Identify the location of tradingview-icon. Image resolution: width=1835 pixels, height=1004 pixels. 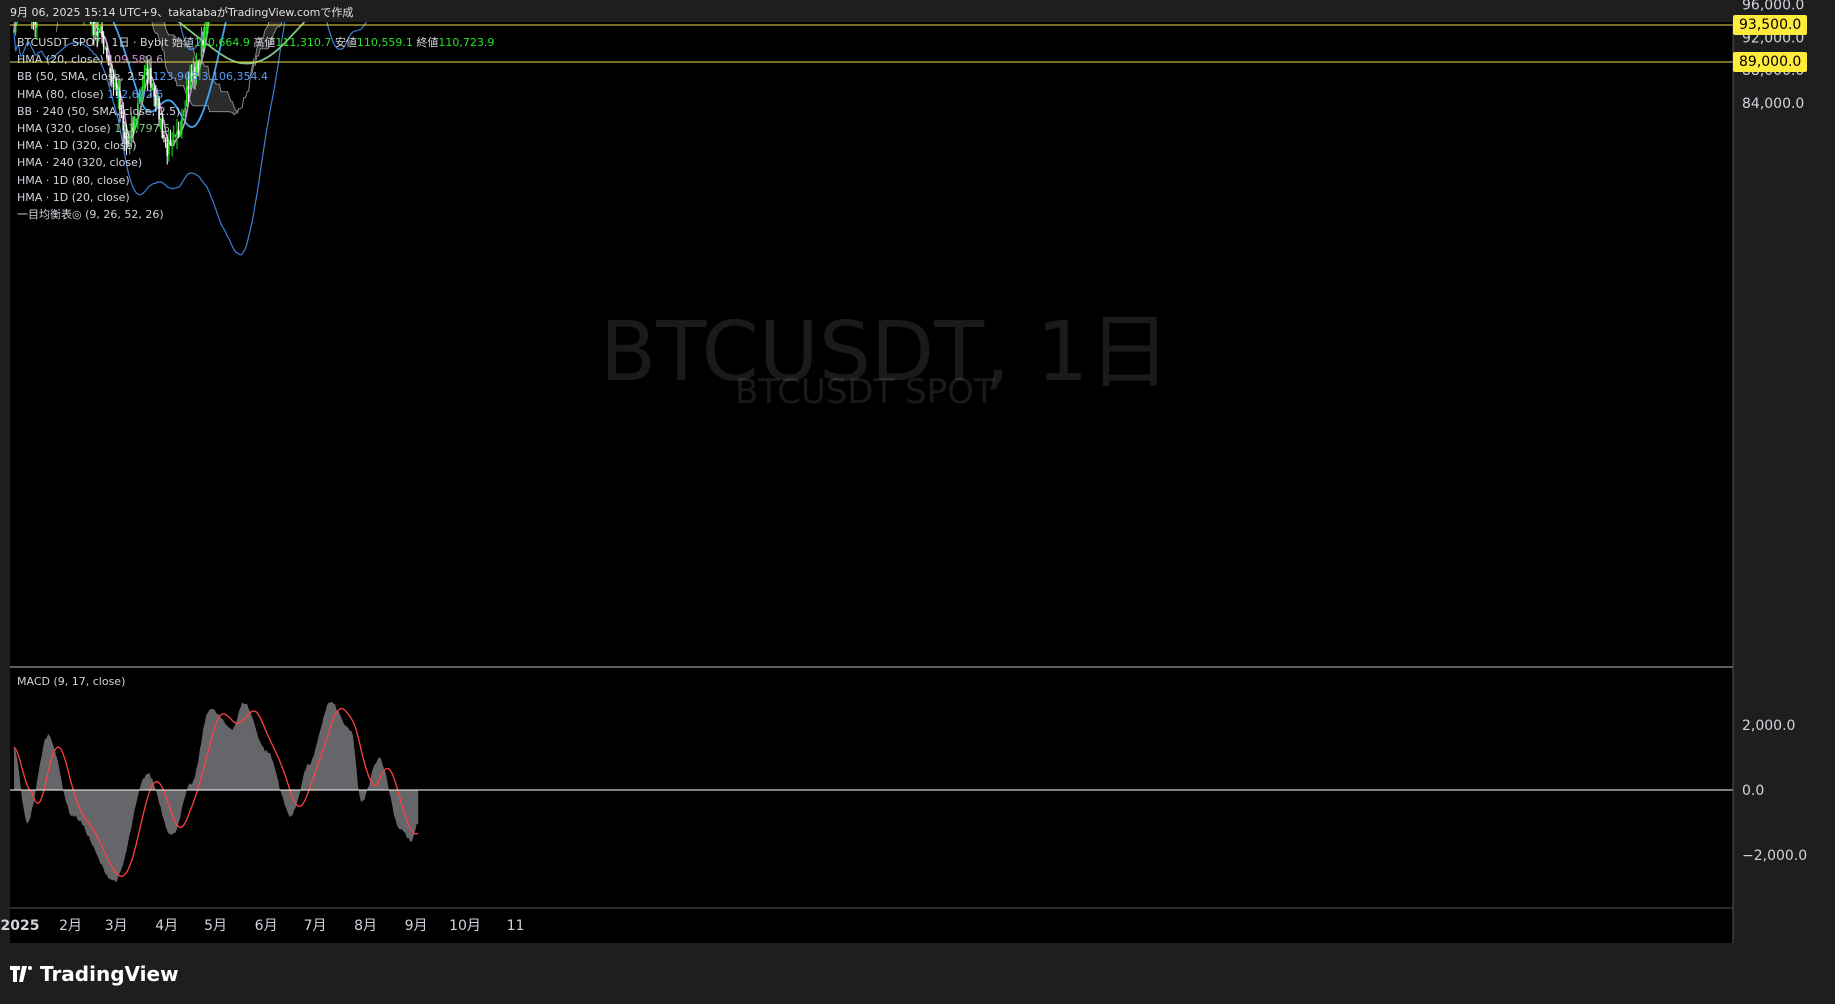
(21, 974).